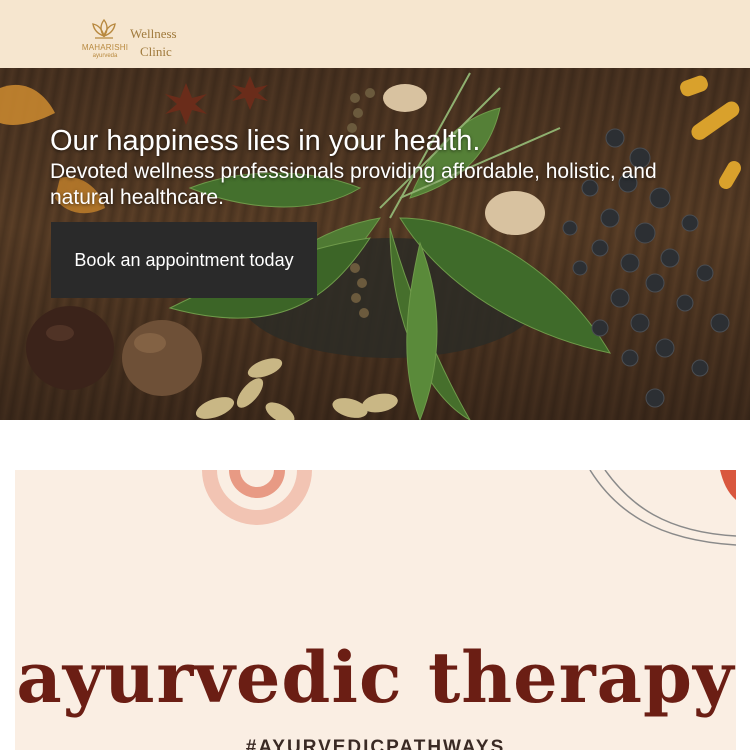 This screenshot has width=750, height=750. What do you see at coordinates (375, 34) in the screenshot?
I see `site-header: MAHARISHI ayurveda Wellness Clinic` at bounding box center [375, 34].